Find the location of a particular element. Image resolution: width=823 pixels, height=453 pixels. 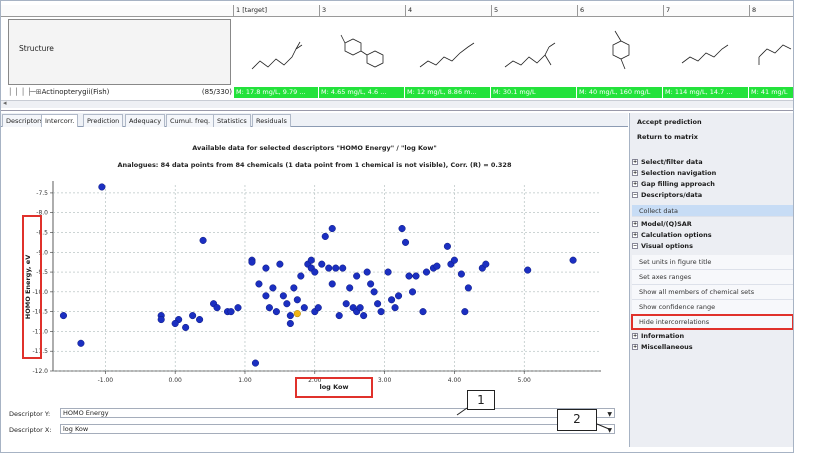

tab-prediction: Prediction is located at coordinates (103, 120).